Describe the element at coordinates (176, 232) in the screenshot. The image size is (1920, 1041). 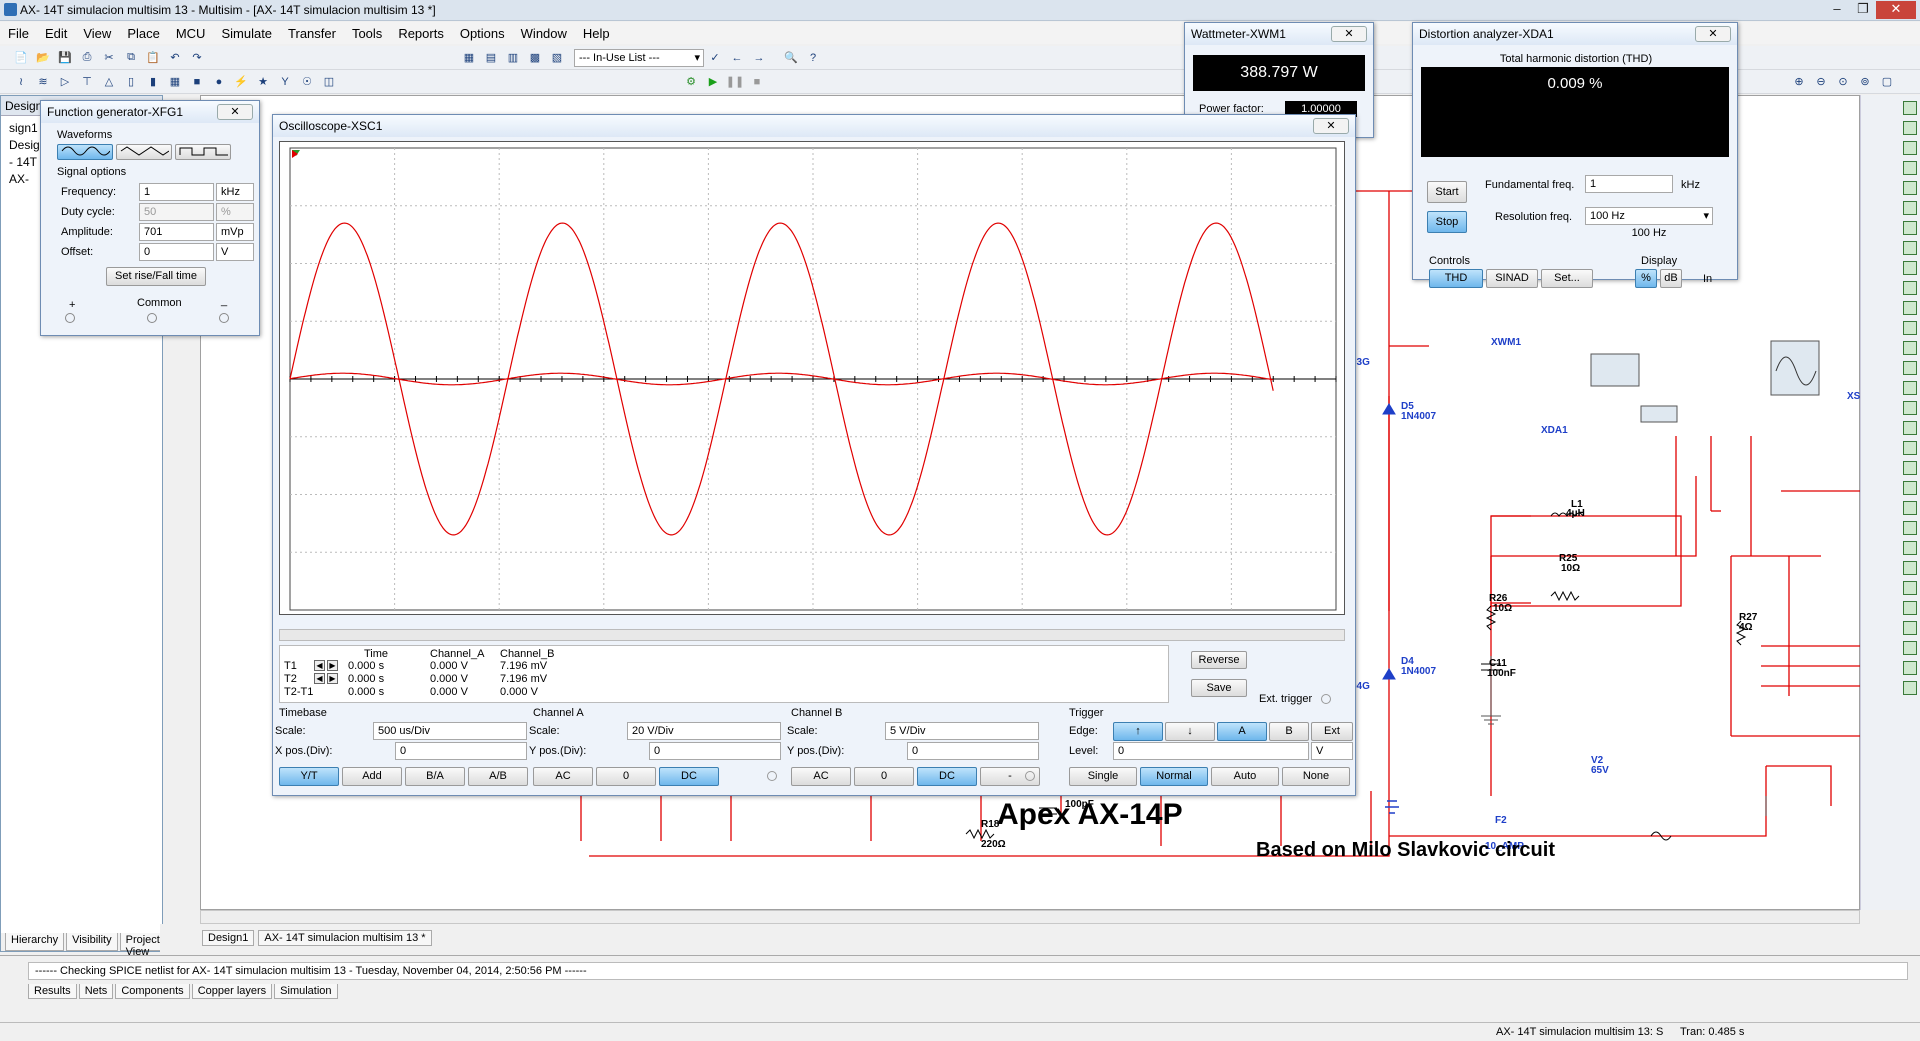
I see `fgen-row-input: 701` at that location.